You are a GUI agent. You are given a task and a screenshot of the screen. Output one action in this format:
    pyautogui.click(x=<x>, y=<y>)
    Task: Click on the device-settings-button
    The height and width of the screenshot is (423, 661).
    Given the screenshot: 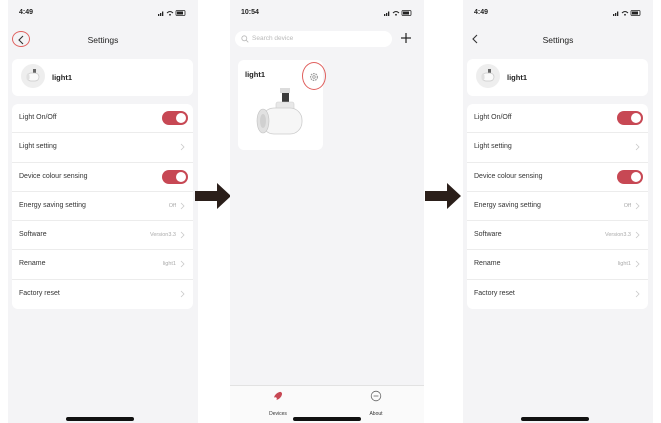 What is the action you would take?
    pyautogui.click(x=314, y=76)
    